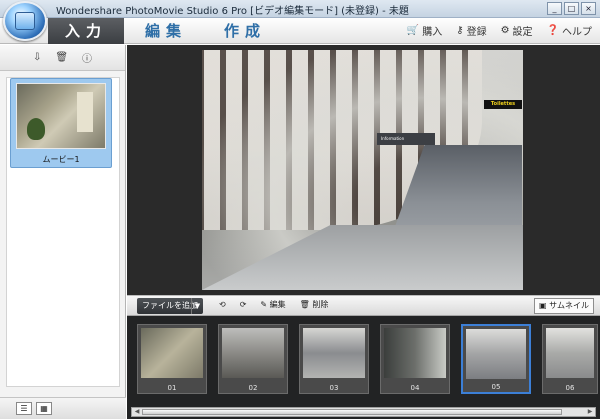 The height and width of the screenshot is (419, 600). Describe the element at coordinates (264, 304) in the screenshot. I see `pencil-icon: ✎` at that location.